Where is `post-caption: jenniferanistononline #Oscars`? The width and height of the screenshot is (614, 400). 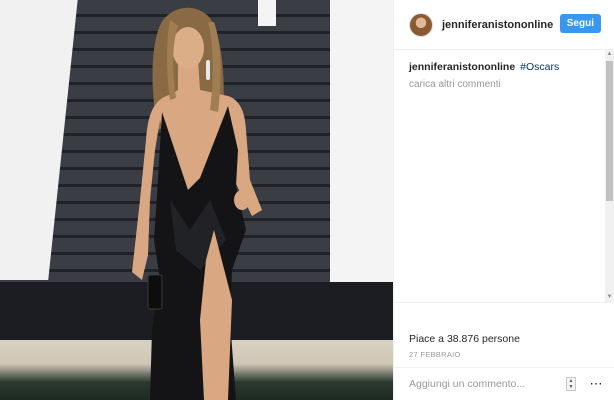 post-caption: jenniferanistononline #Oscars is located at coordinates (504, 67).